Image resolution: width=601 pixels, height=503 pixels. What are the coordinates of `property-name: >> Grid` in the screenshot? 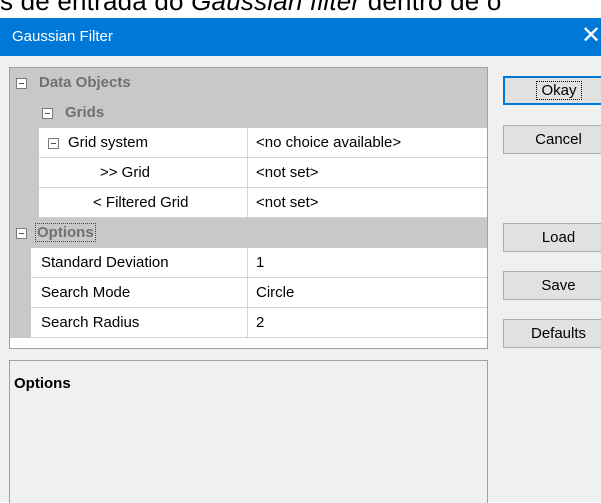 It's located at (125, 172).